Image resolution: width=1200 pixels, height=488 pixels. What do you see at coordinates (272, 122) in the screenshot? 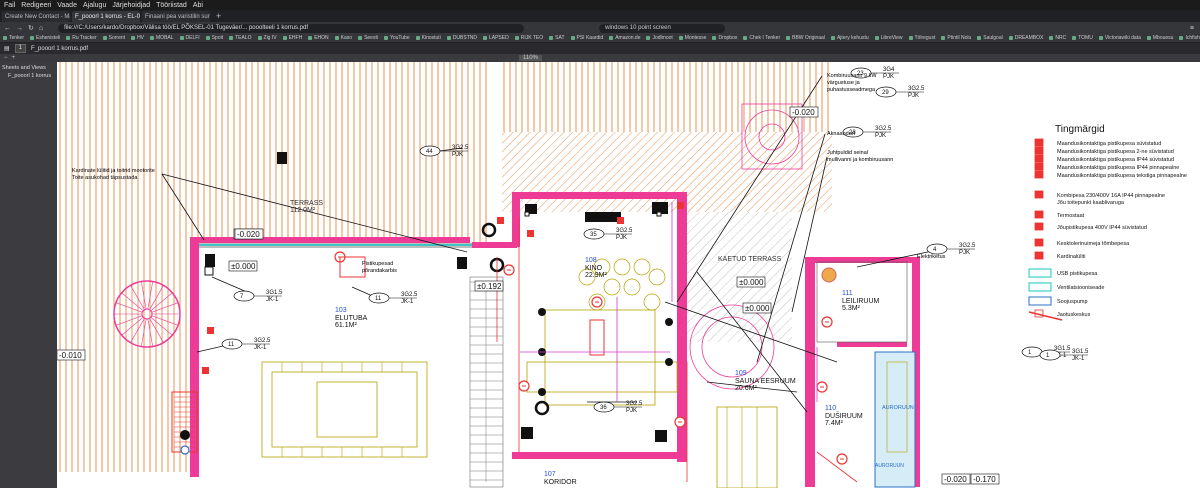
I see `roof-hatch` at bounding box center [272, 122].